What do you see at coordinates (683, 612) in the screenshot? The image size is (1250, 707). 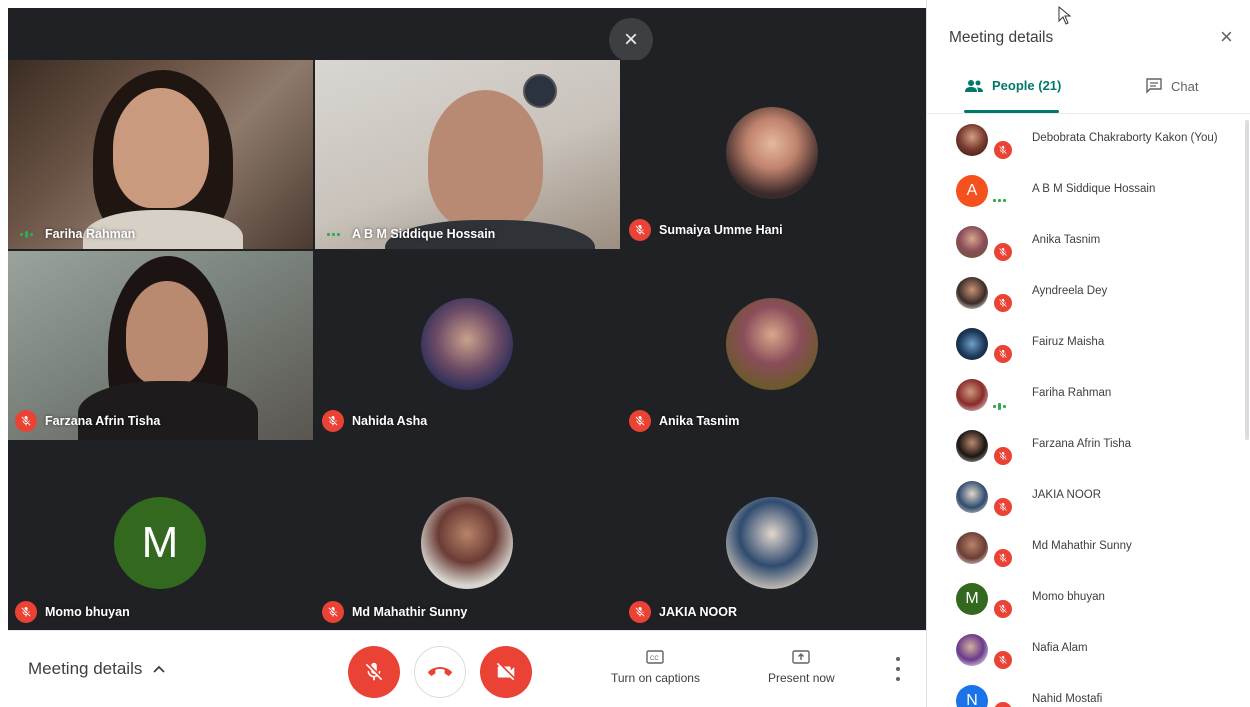 I see `tile-name-tag: JAKIA NOOR` at bounding box center [683, 612].